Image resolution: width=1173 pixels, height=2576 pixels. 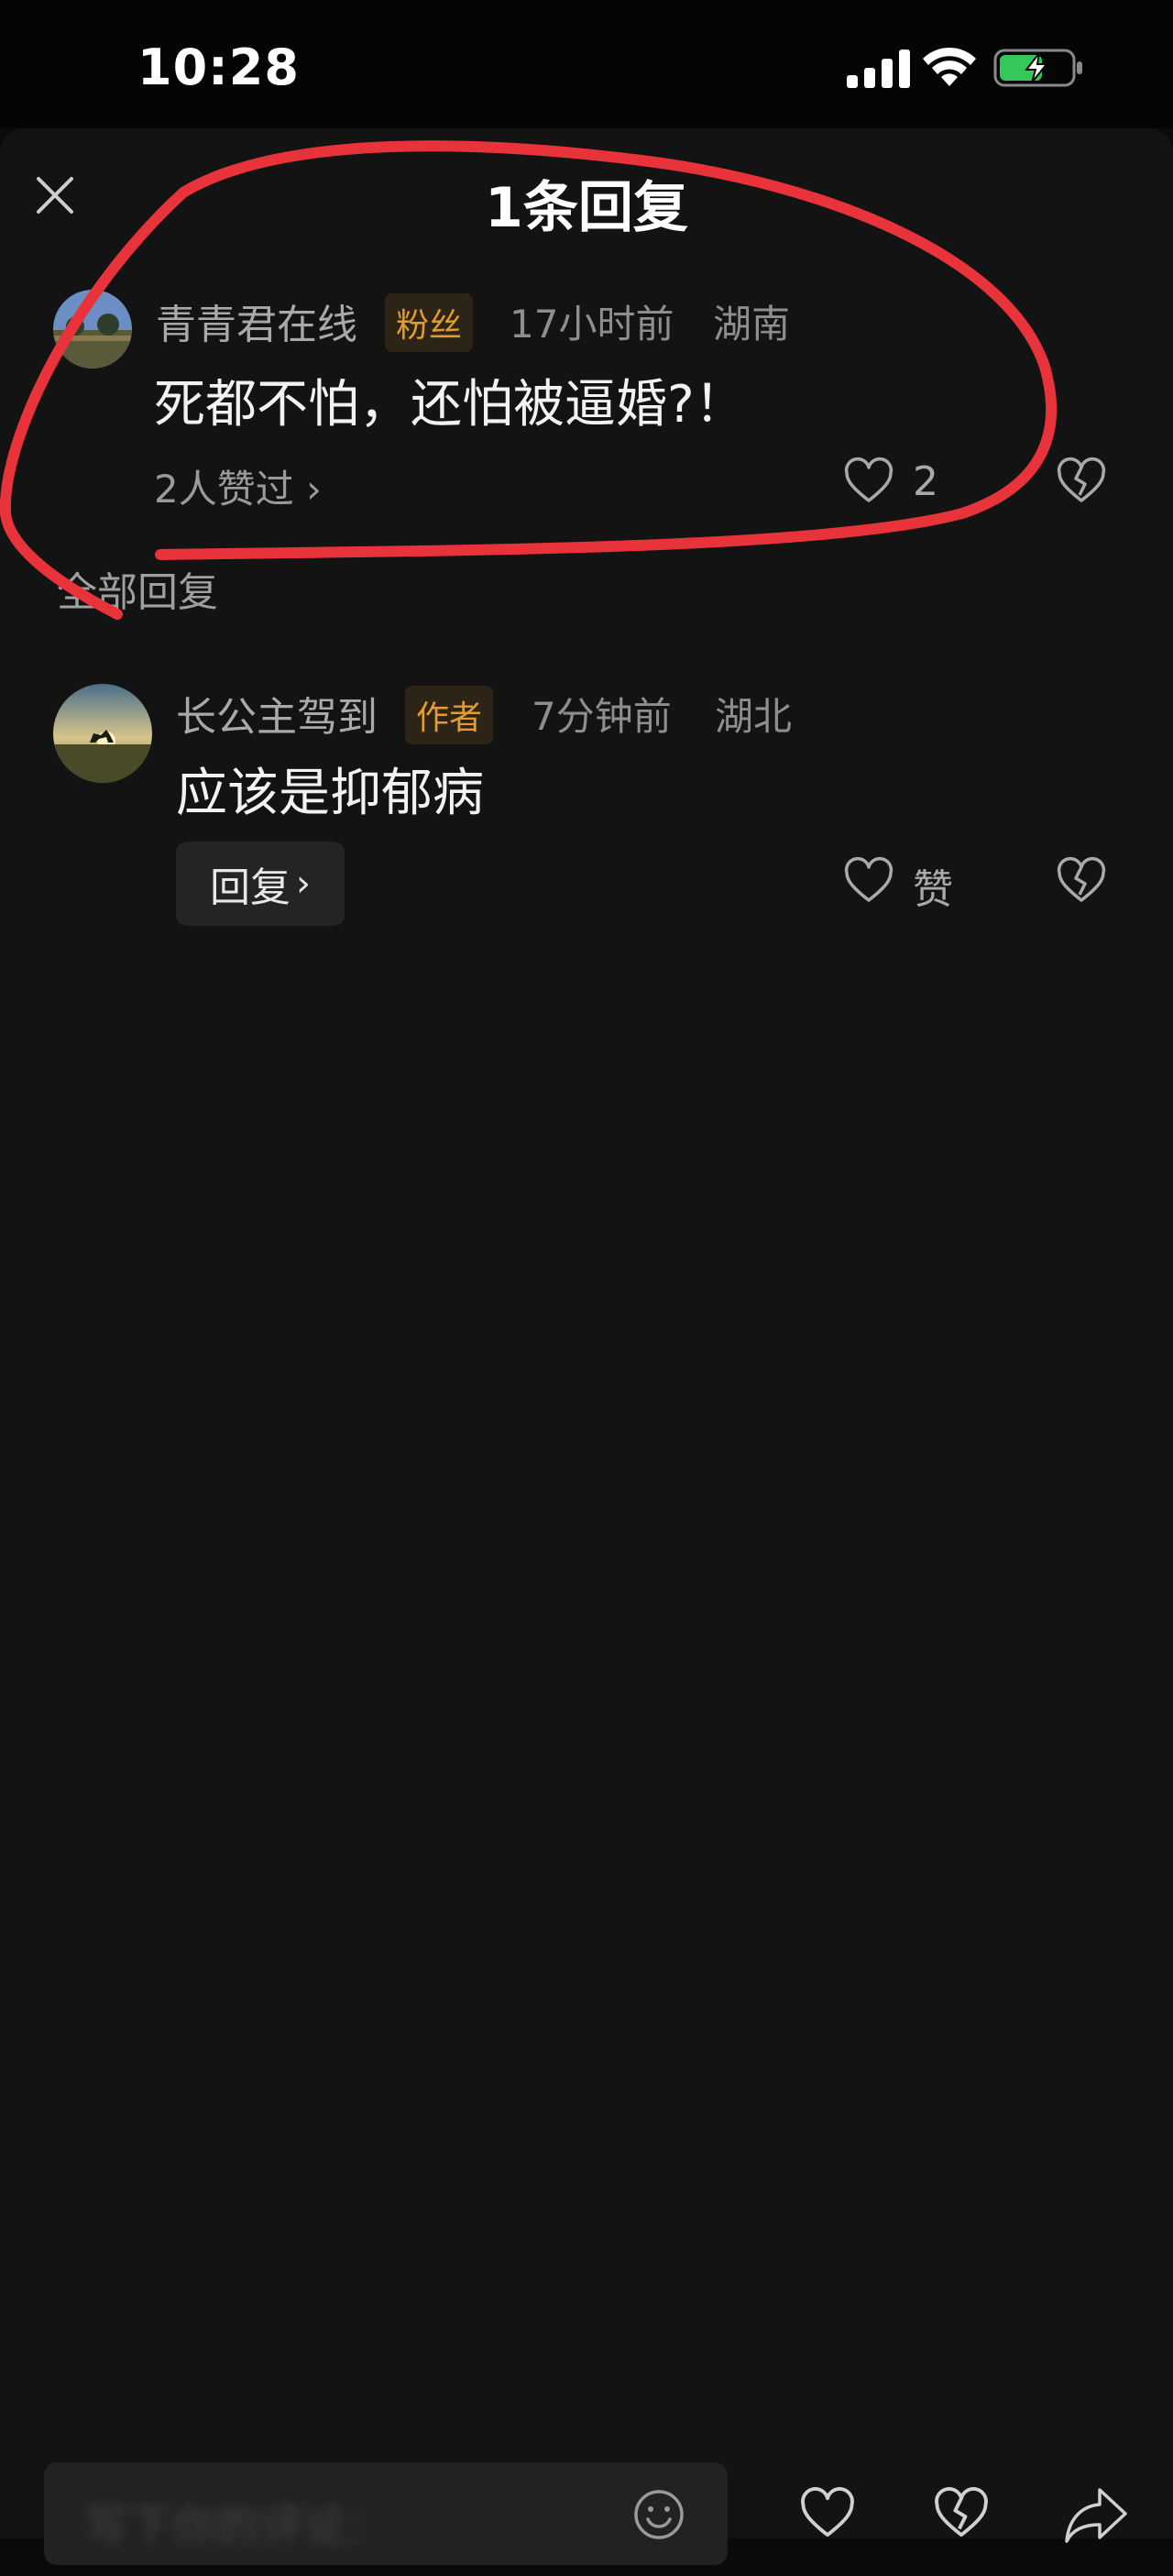 What do you see at coordinates (1096, 2514) in the screenshot?
I see `share-icon` at bounding box center [1096, 2514].